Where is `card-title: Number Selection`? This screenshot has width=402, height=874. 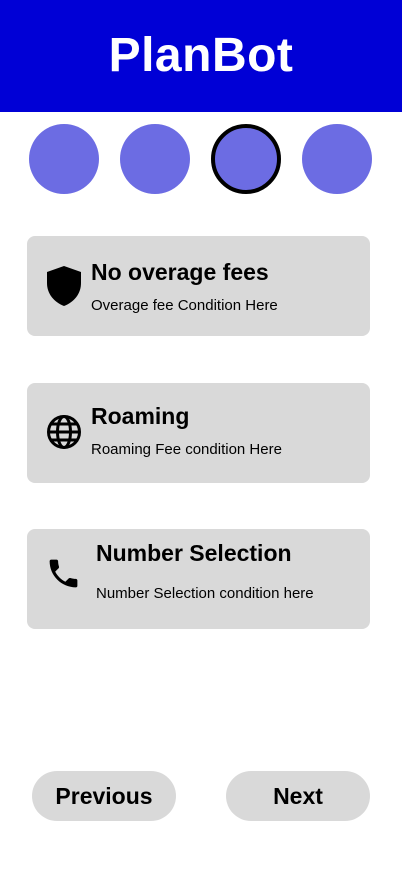
card-title: Number Selection is located at coordinates (194, 553).